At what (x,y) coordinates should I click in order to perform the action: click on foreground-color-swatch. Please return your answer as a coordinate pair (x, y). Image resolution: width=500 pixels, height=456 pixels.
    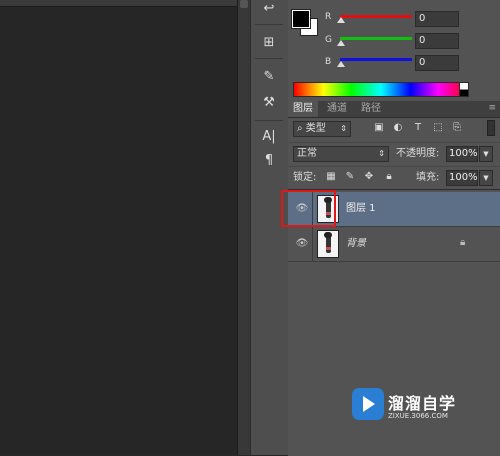
    Looking at the image, I should click on (301, 19).